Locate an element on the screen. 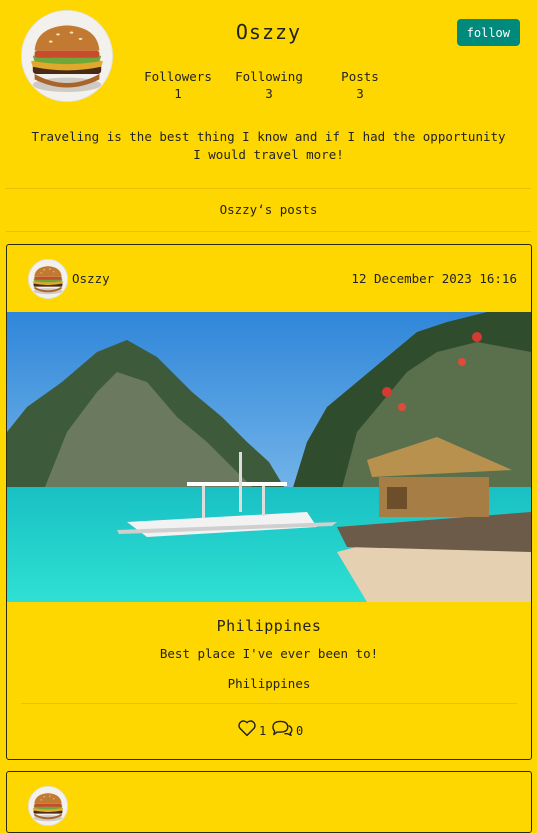 The height and width of the screenshot is (833, 537). stat-following: Following 3 is located at coordinates (269, 85).